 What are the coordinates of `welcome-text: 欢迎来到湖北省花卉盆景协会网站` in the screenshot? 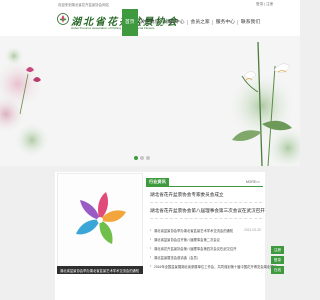 It's located at (83, 5).